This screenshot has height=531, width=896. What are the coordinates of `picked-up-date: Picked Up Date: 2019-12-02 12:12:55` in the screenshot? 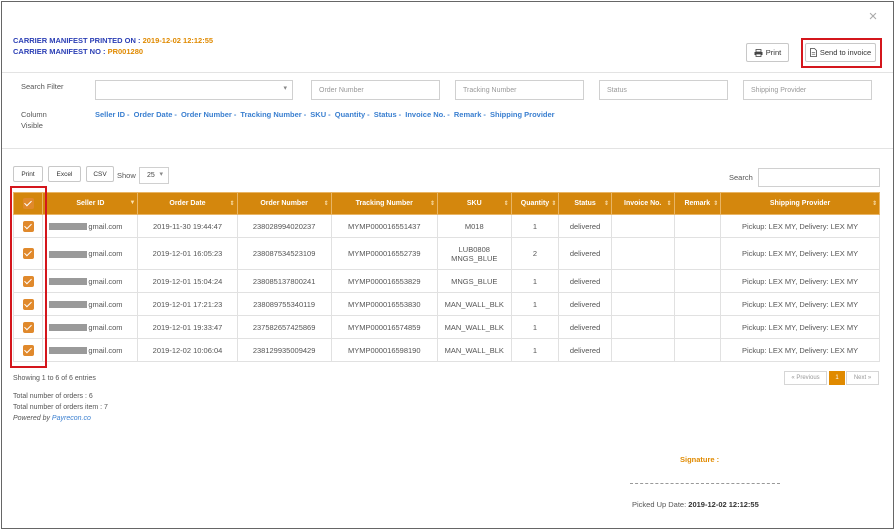 It's located at (695, 504).